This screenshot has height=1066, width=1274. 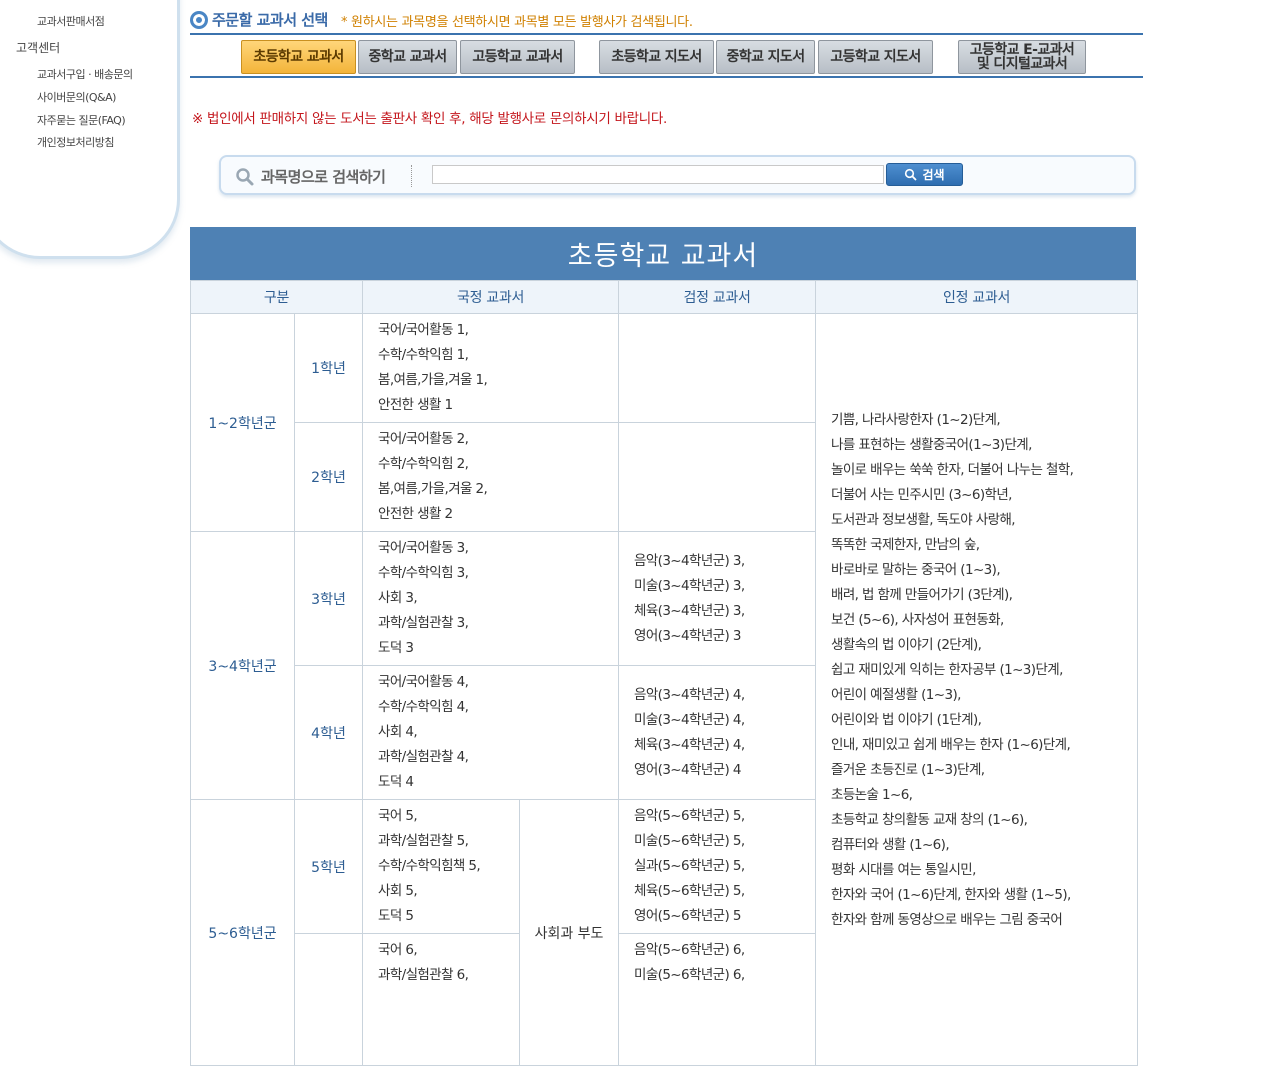 What do you see at coordinates (490, 464) in the screenshot?
I see `book-link: 수학/수학익힘 2,` at bounding box center [490, 464].